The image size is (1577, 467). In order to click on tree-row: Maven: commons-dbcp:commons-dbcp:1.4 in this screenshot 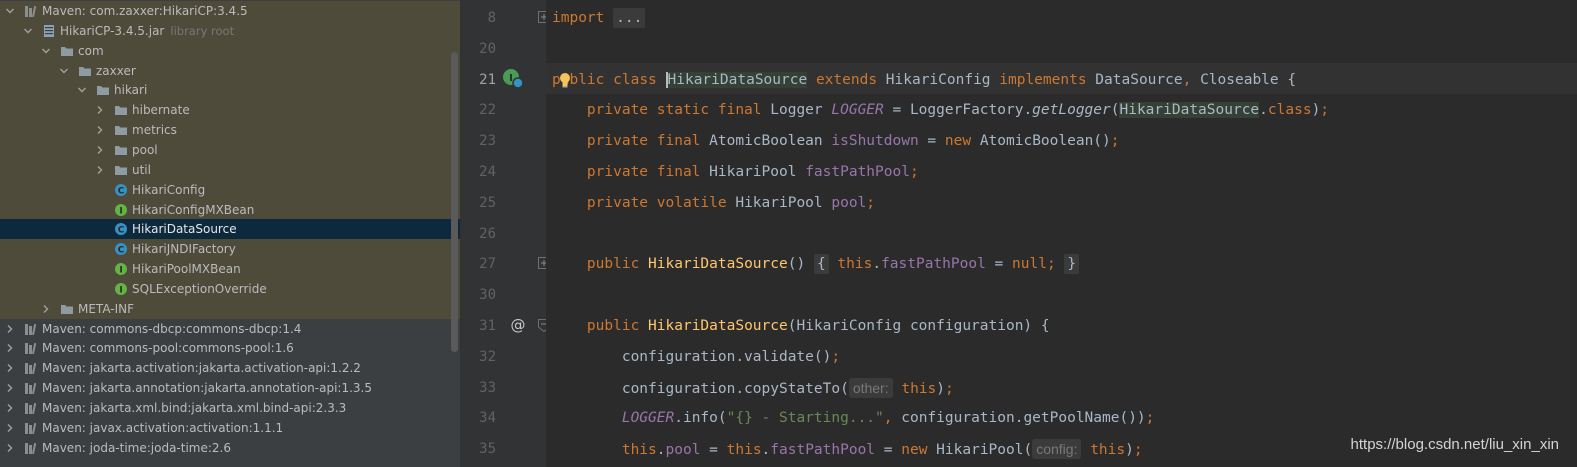, I will do `click(230, 329)`.